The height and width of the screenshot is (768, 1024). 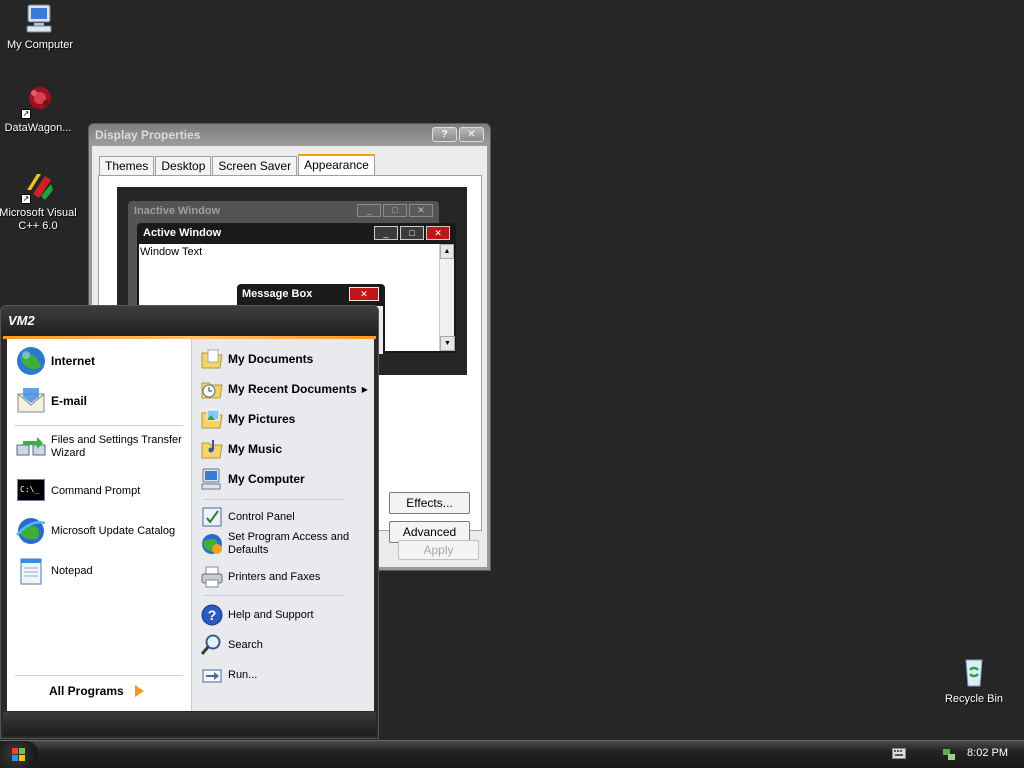 What do you see at coordinates (285, 449) in the screenshot?
I see `start-item-my-music: My Music` at bounding box center [285, 449].